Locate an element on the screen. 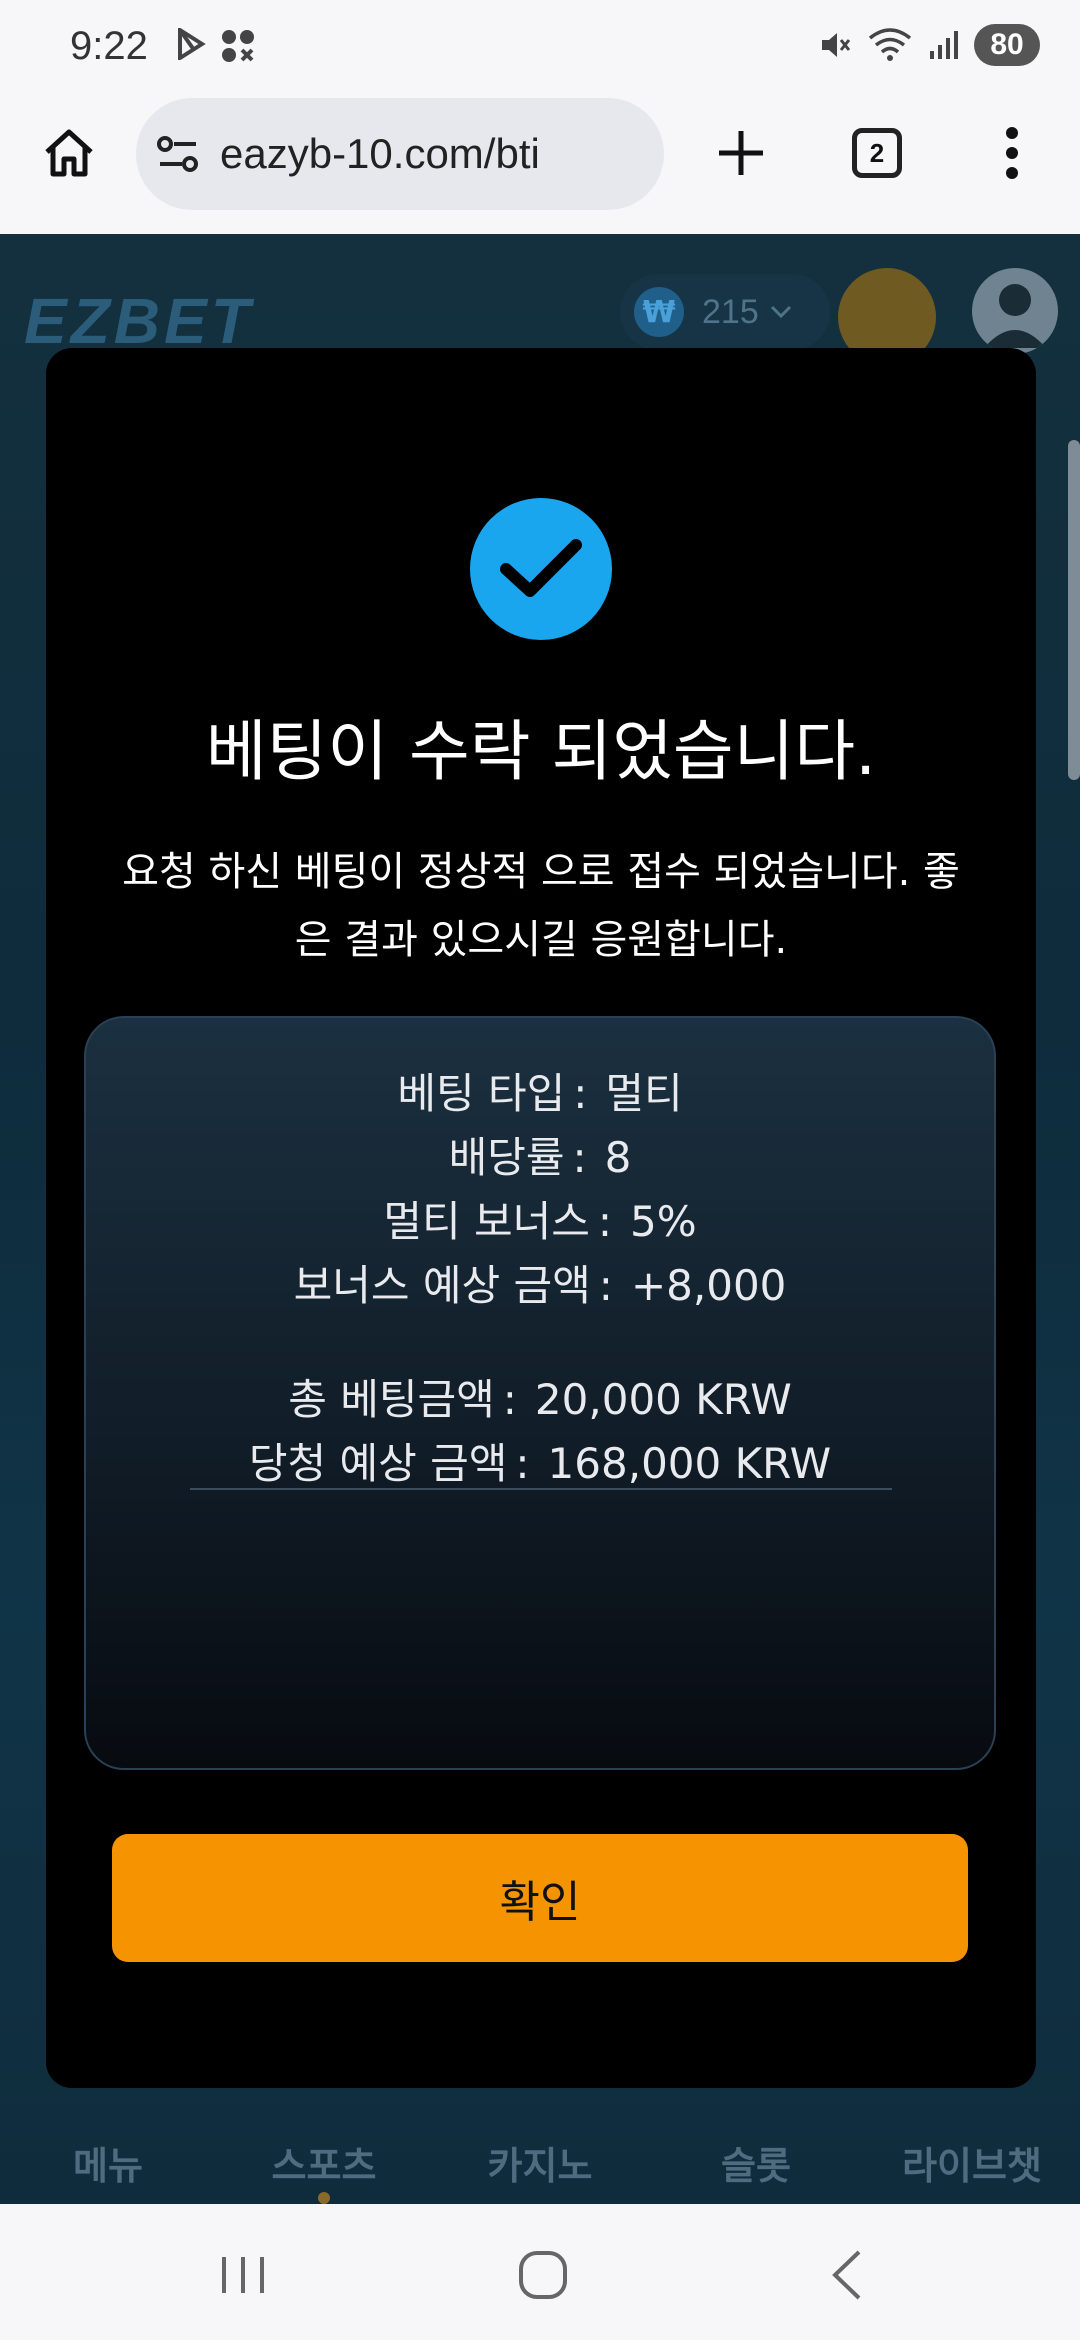  home-circle-icon is located at coordinates (543, 2275).